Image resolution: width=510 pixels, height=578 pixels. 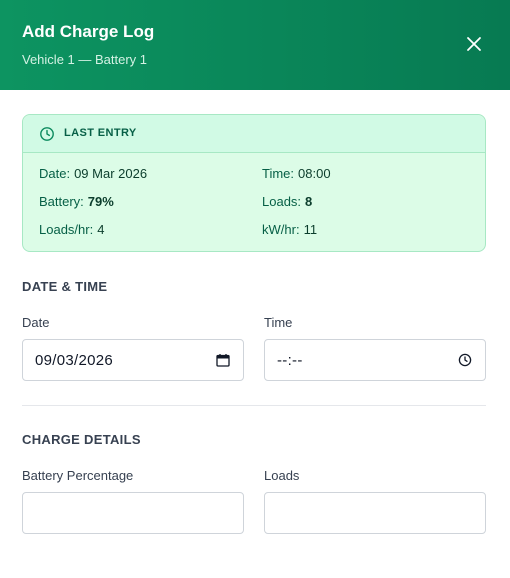 I want to click on last-entry-header: LAST ENTRY, so click(x=254, y=134).